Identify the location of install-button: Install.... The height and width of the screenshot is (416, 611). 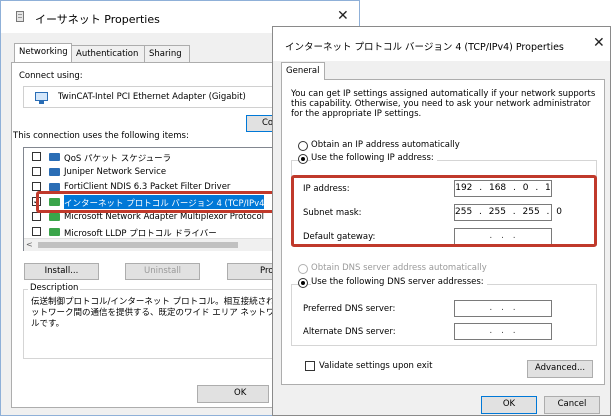
(61, 271).